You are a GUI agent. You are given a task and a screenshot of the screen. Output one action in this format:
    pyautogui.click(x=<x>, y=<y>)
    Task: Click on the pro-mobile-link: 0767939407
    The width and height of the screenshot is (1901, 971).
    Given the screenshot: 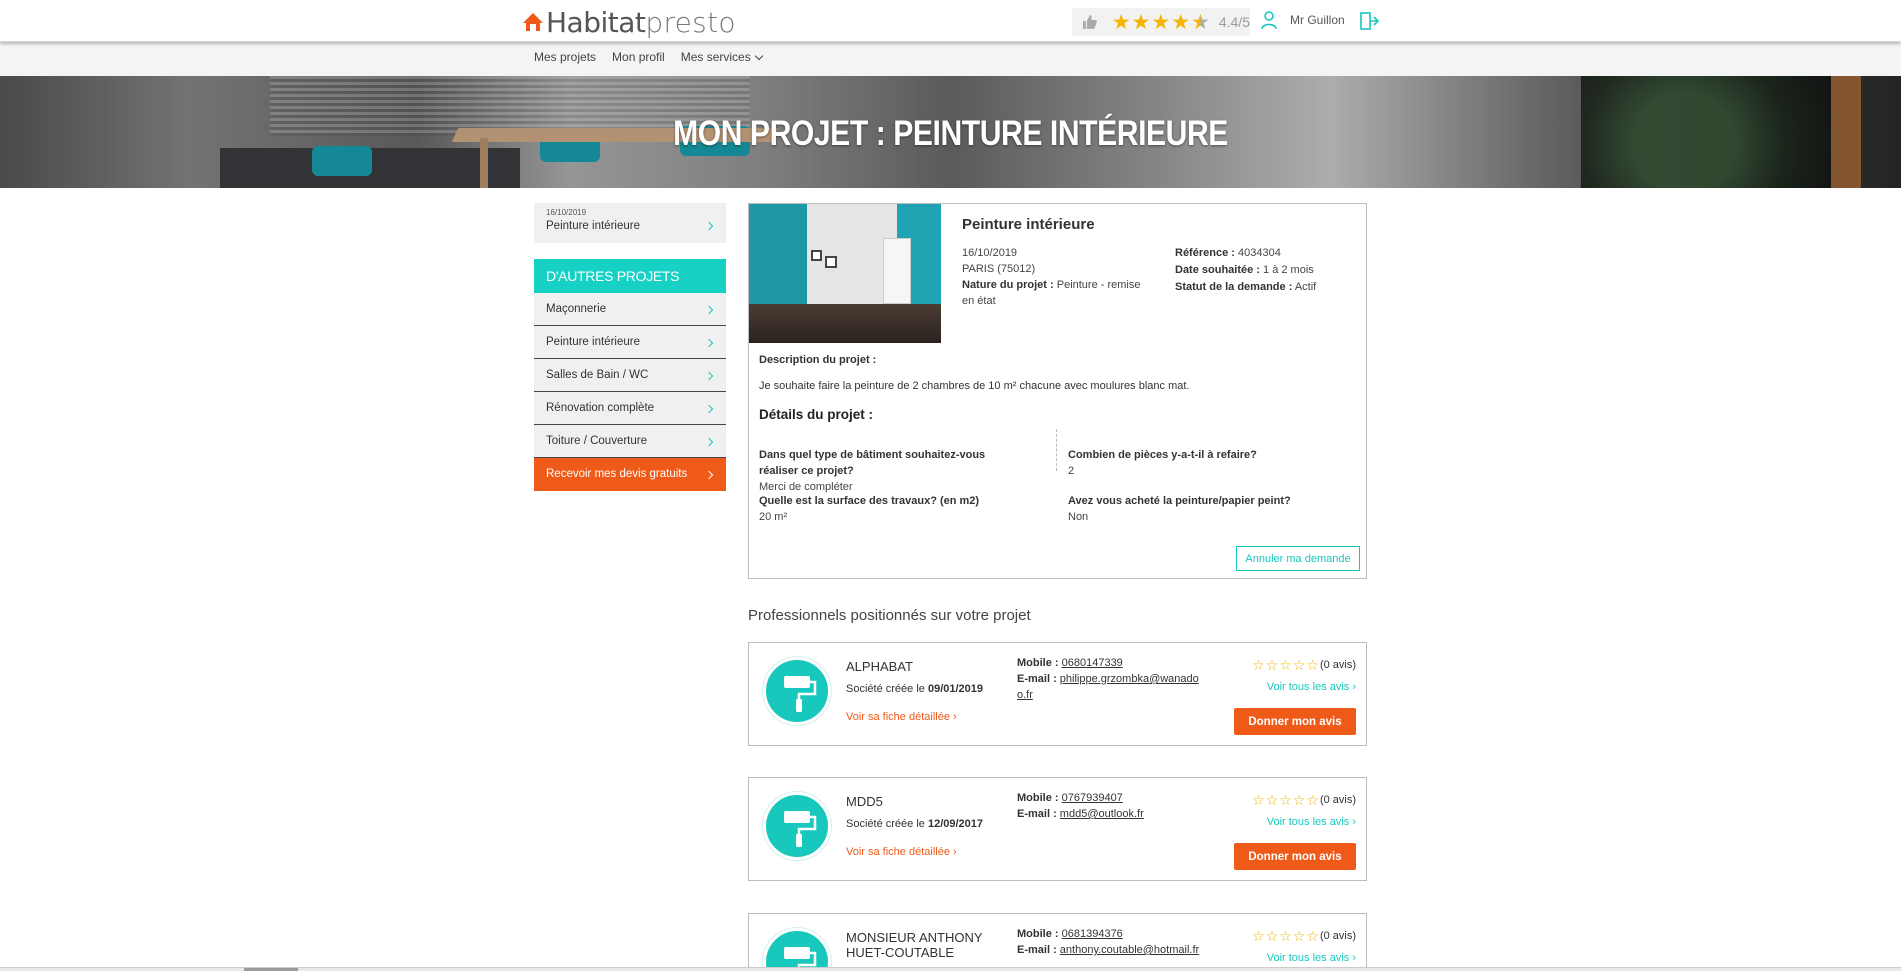 What is the action you would take?
    pyautogui.click(x=1092, y=798)
    